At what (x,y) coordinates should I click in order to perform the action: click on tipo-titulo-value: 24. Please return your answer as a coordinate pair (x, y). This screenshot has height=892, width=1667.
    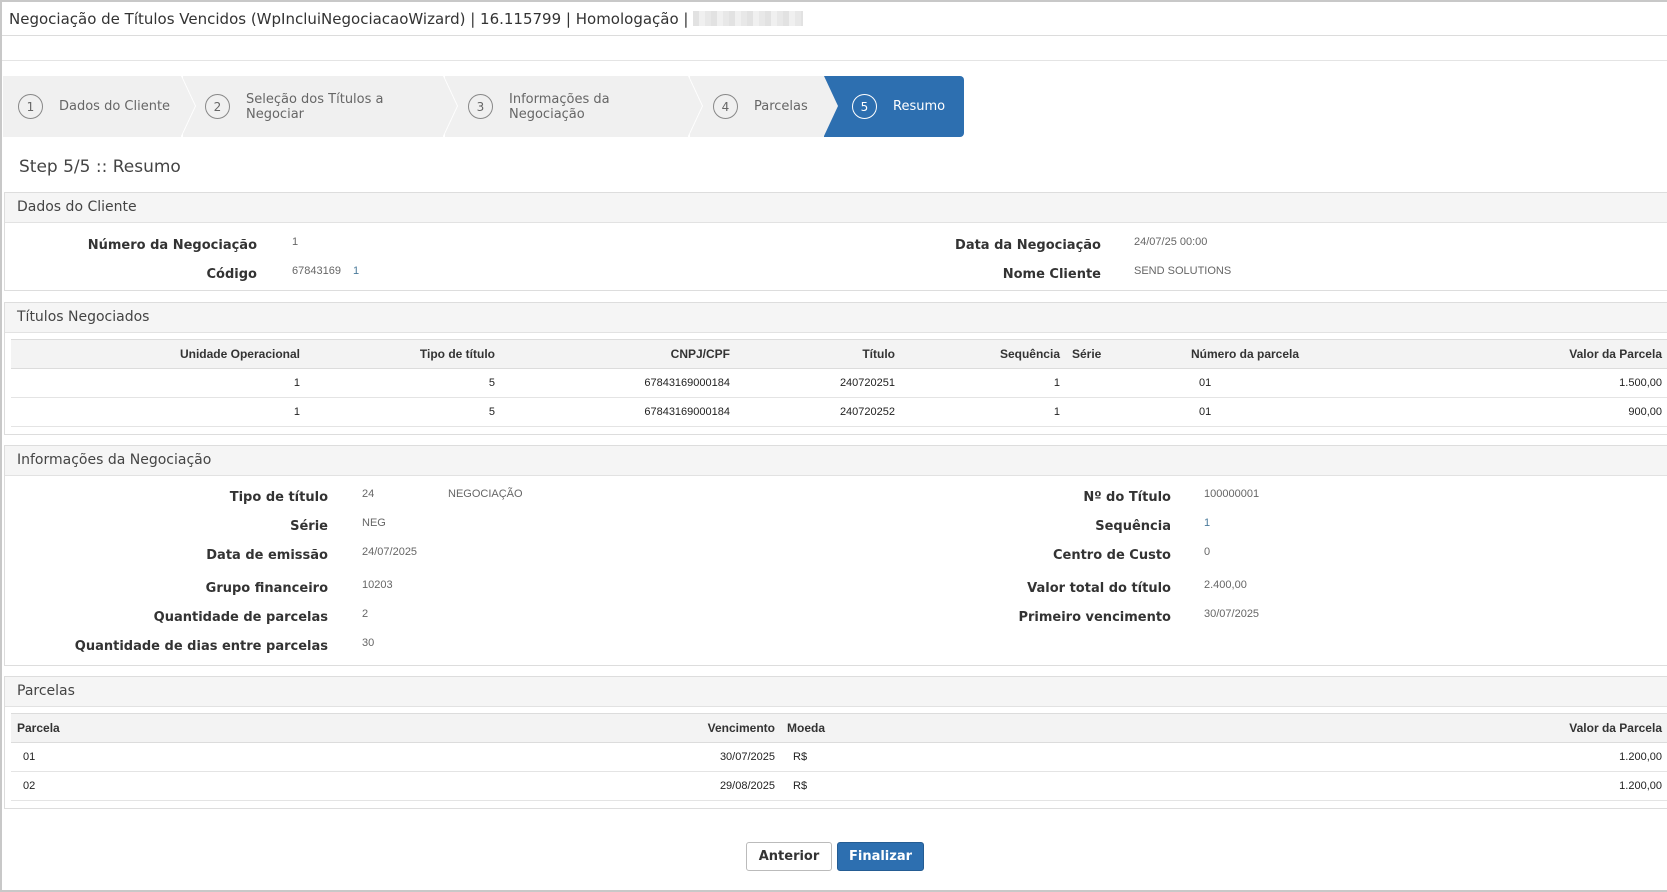
    Looking at the image, I should click on (368, 494).